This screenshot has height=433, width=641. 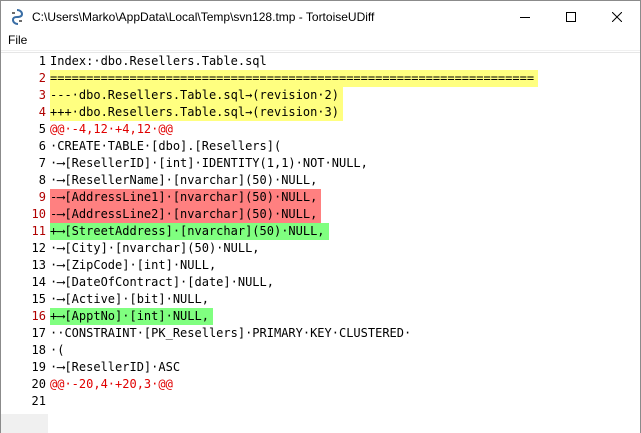 I want to click on line-number: 7, so click(x=42, y=163).